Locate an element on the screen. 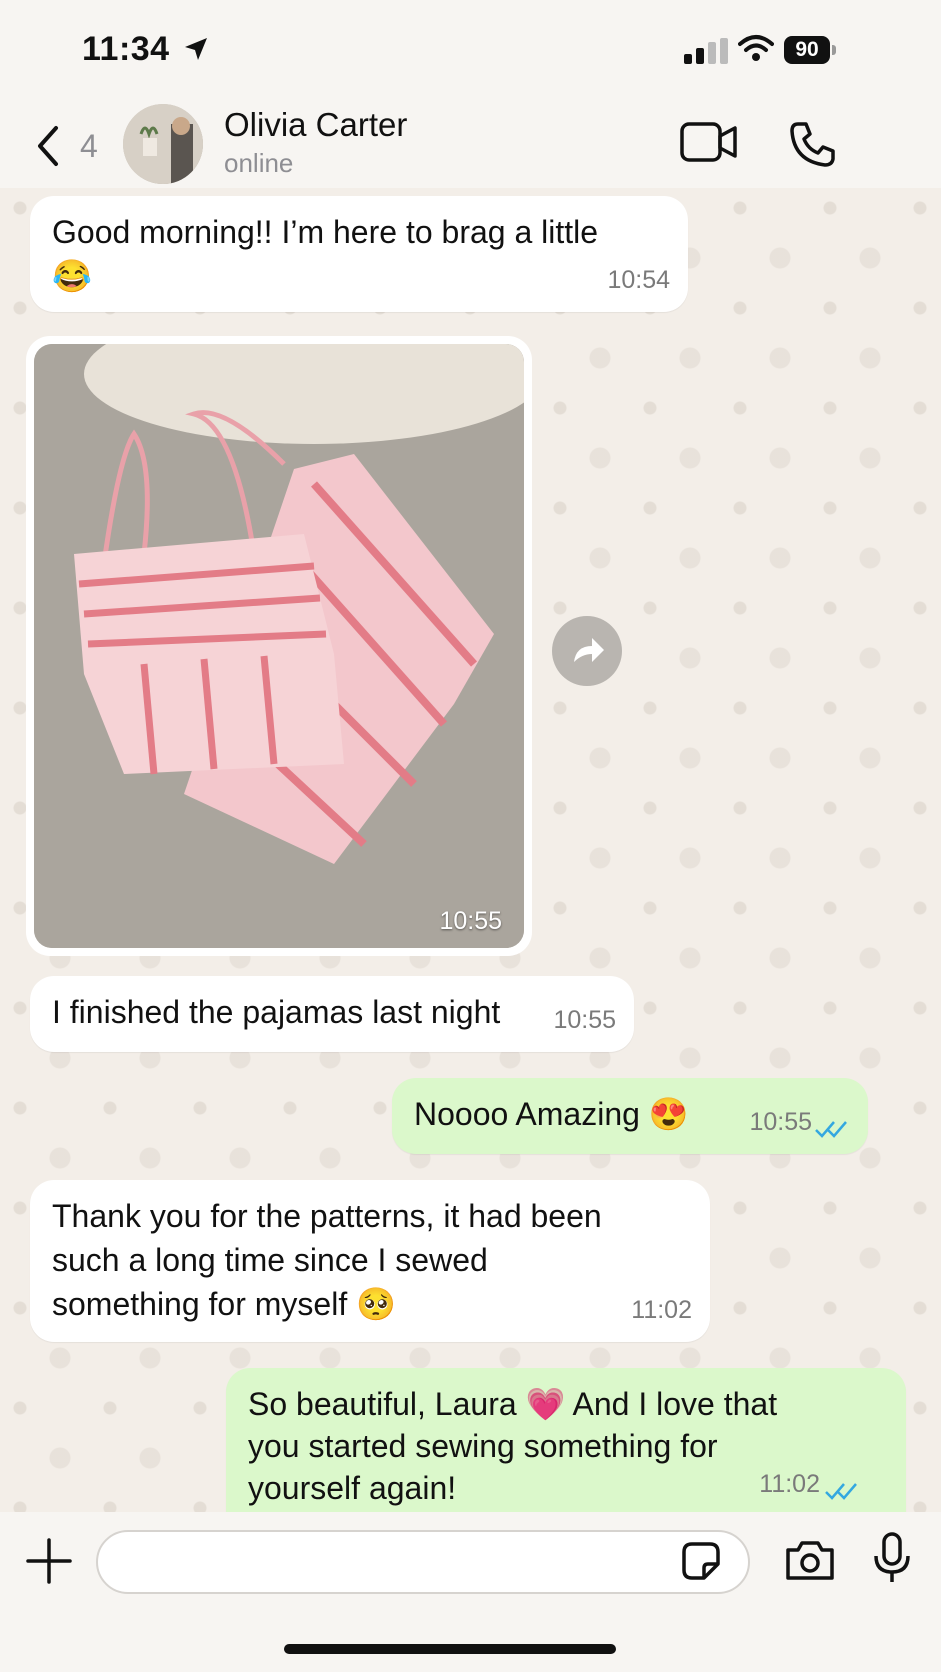 This screenshot has width=941, height=1672. message-text: yourself again! is located at coordinates (352, 1488).